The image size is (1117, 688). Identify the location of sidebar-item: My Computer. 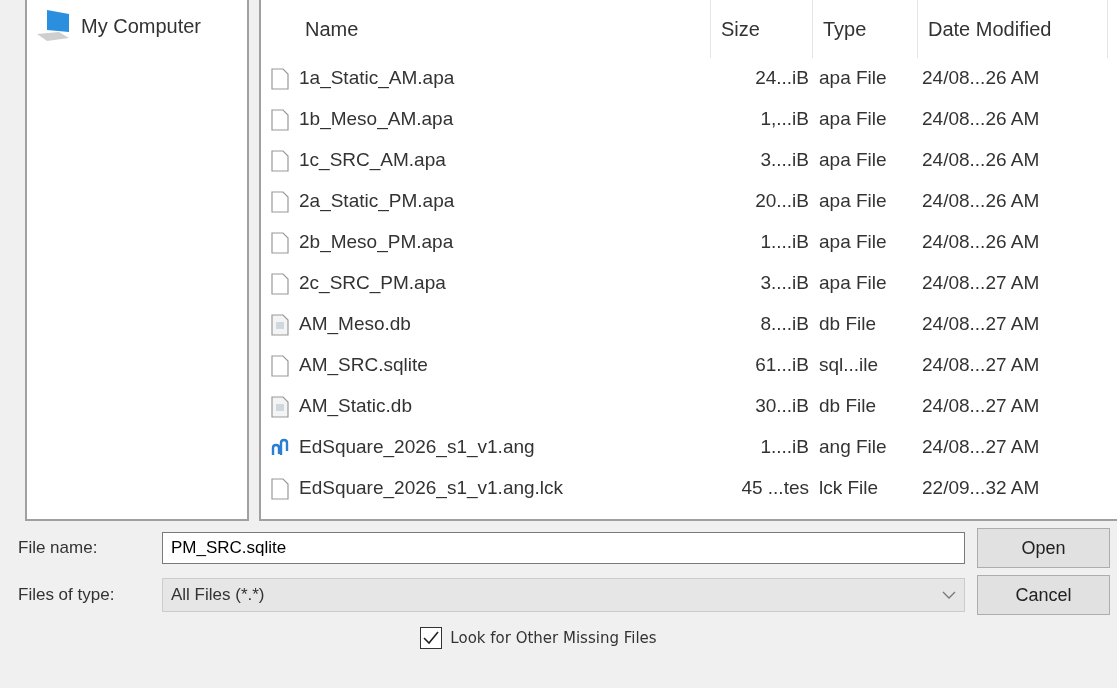
(137, 26).